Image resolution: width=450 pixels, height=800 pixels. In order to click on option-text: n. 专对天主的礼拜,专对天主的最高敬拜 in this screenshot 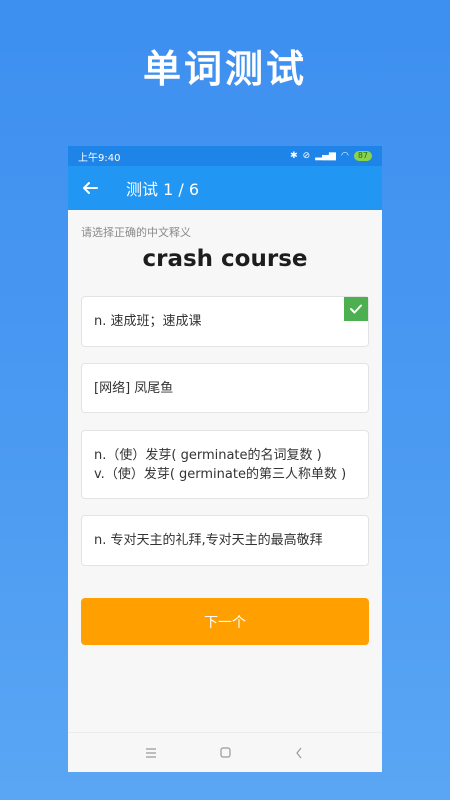, I will do `click(208, 540)`.